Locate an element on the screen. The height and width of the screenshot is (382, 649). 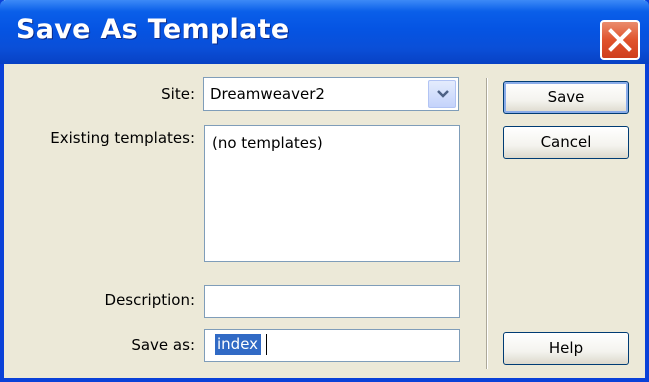
help-button: Help is located at coordinates (566, 348).